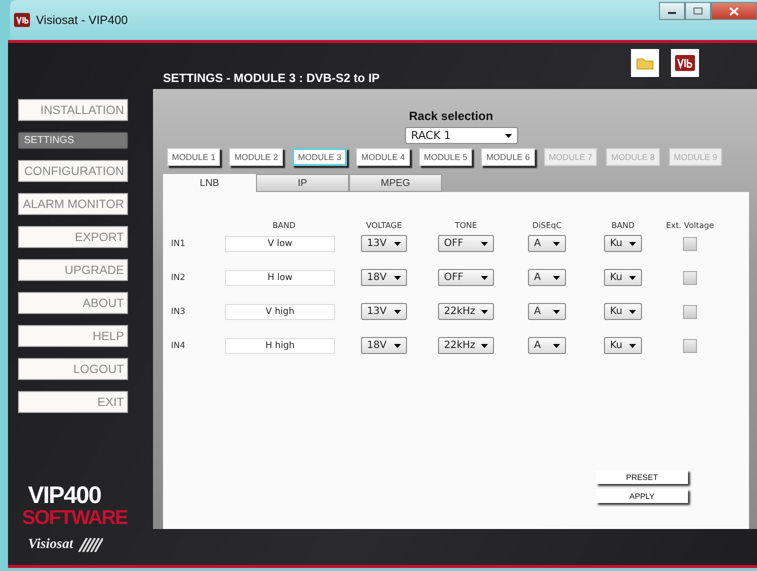 This screenshot has width=757, height=571. I want to click on module-button: MODULE 5, so click(445, 157).